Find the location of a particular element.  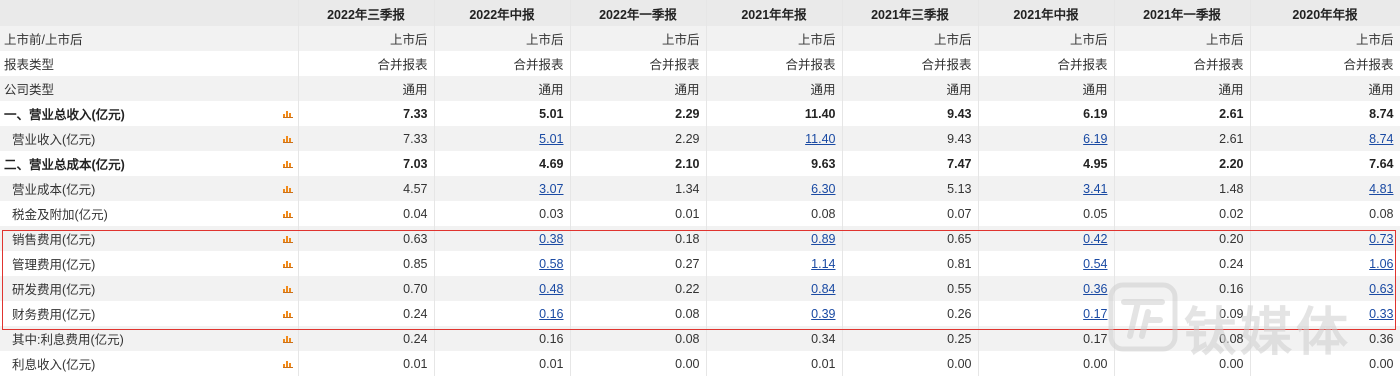

value-cell: 0.24 is located at coordinates (1182, 263).